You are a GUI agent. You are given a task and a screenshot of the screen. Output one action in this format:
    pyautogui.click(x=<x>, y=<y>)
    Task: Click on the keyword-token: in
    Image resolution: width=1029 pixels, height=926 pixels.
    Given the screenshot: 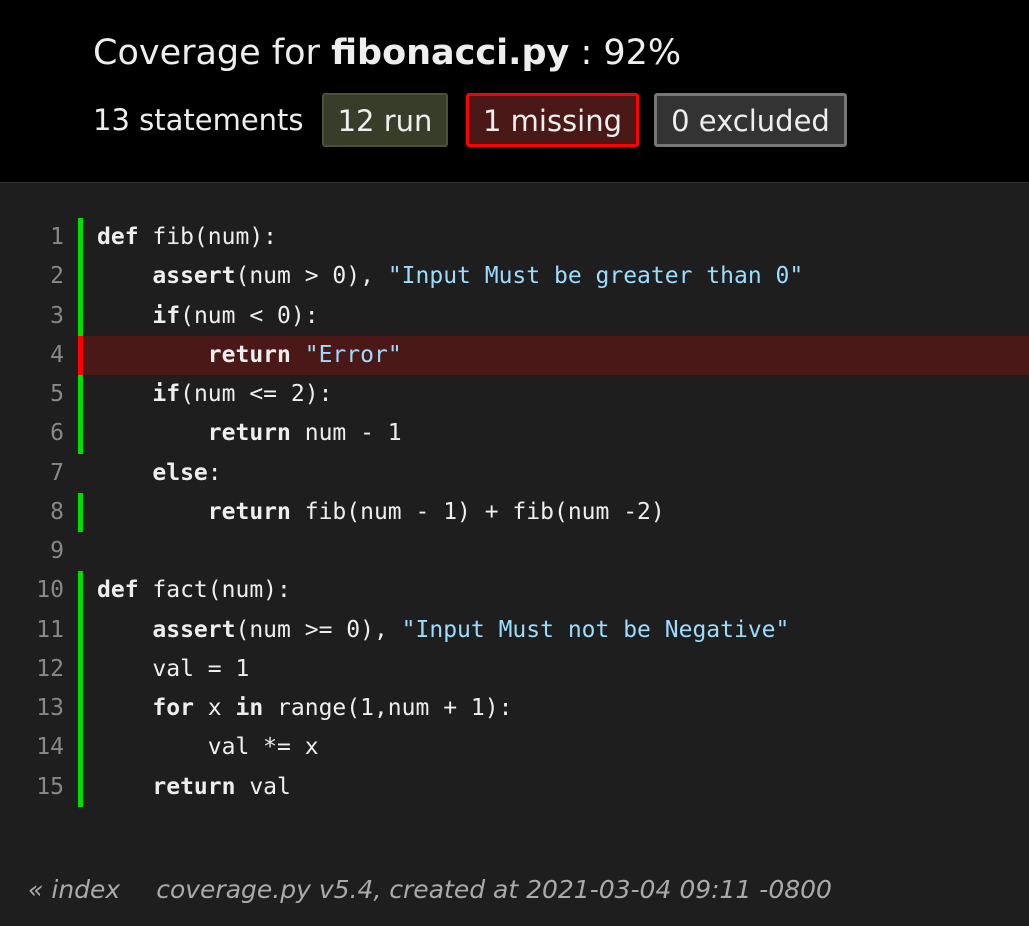 What is the action you would take?
    pyautogui.click(x=249, y=708)
    